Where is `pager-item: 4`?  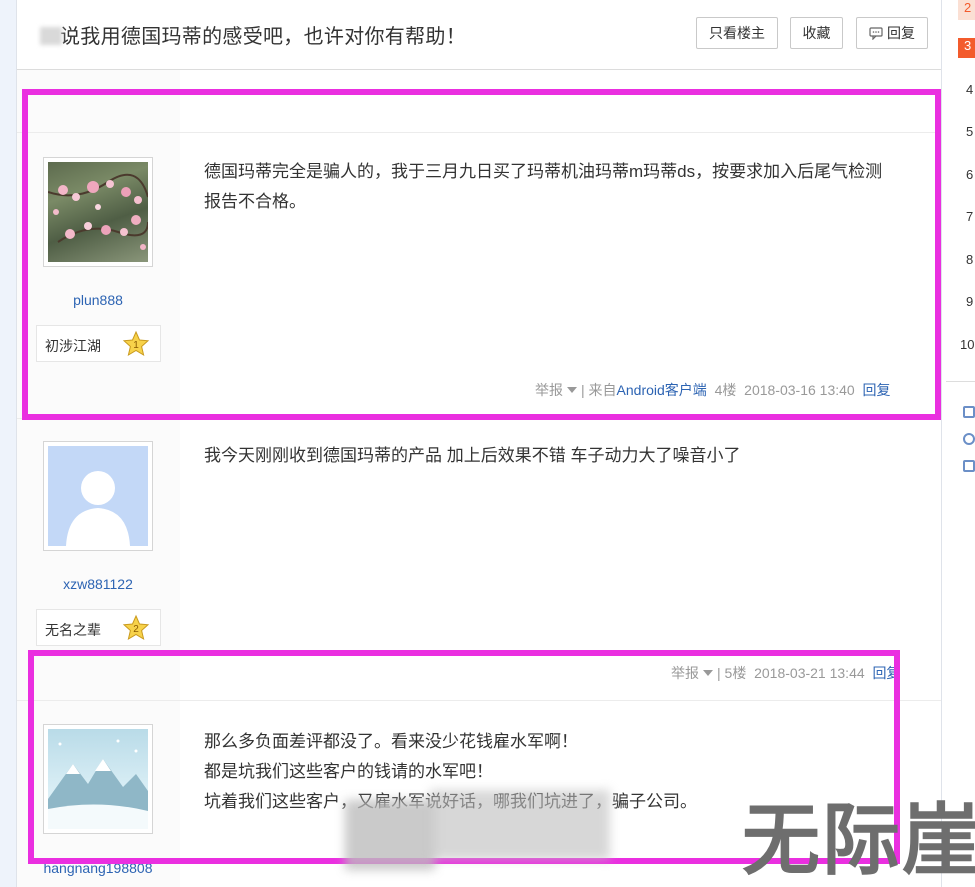 pager-item: 4 is located at coordinates (966, 92).